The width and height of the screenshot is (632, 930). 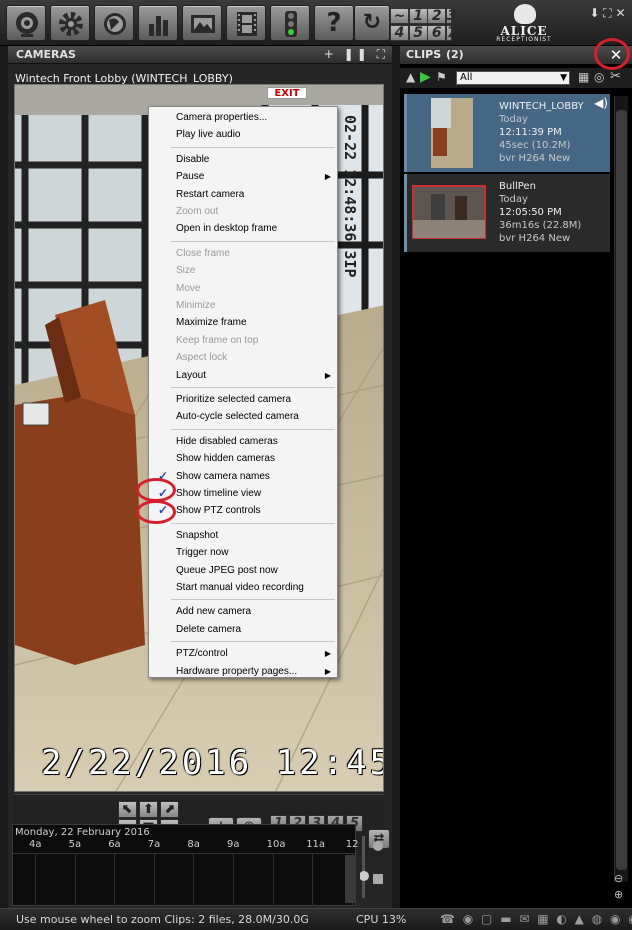 I want to click on close-icon: ✕, so click(x=620, y=13).